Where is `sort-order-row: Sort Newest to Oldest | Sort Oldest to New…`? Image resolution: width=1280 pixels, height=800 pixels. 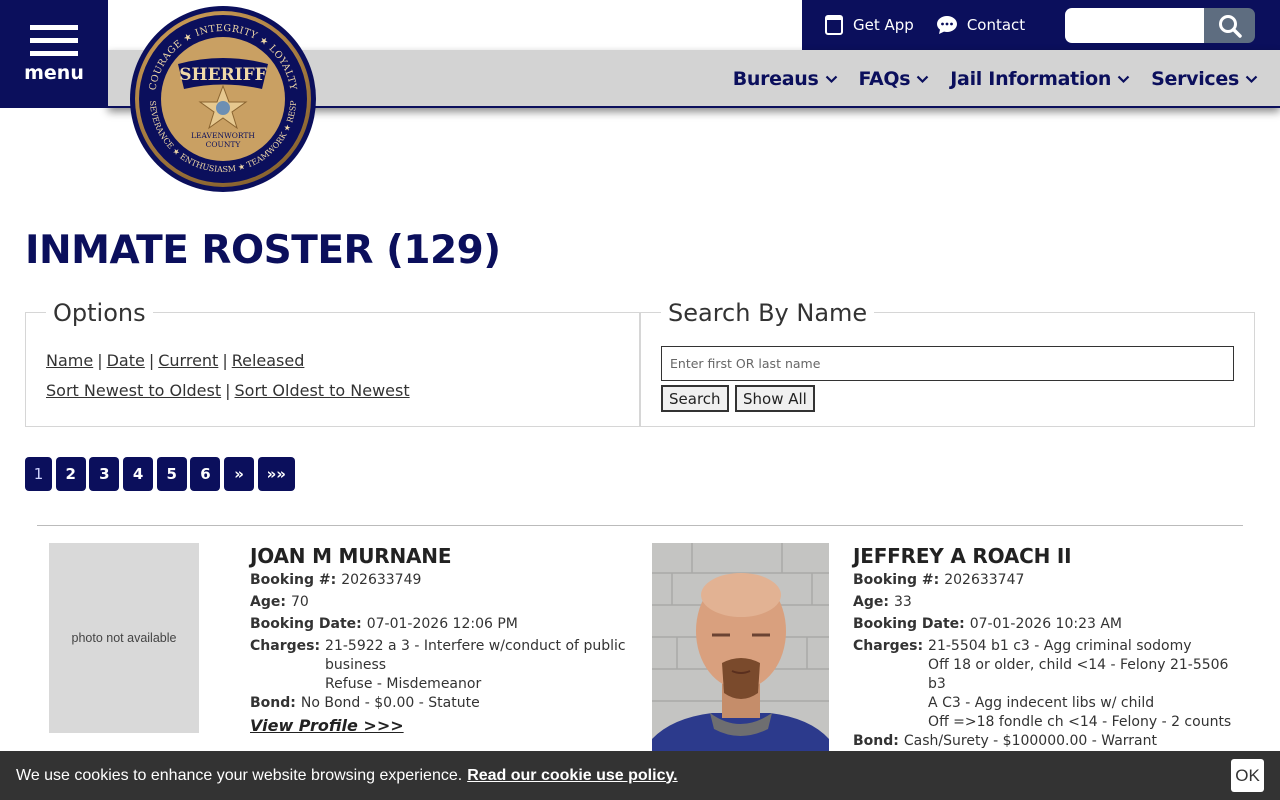 sort-order-row: Sort Newest to Oldest | Sort Oldest to New… is located at coordinates (228, 390).